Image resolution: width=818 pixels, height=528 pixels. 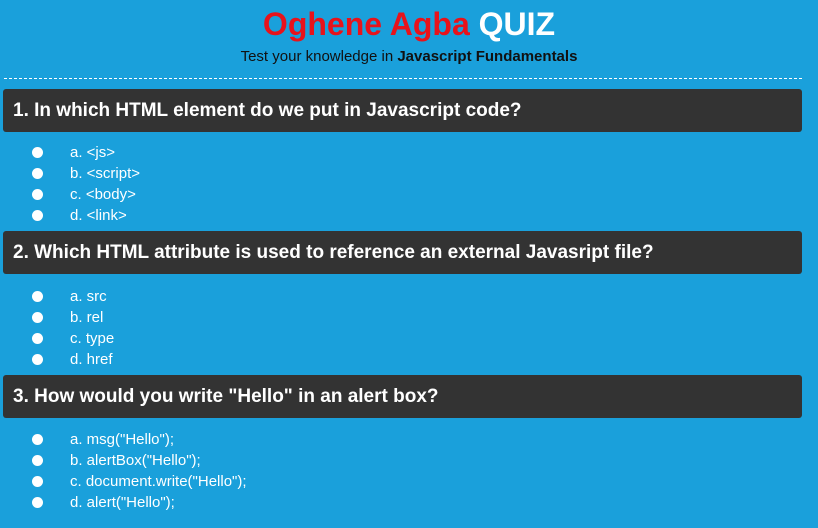 What do you see at coordinates (402, 317) in the screenshot?
I see `question-2-option-b: b. rel` at bounding box center [402, 317].